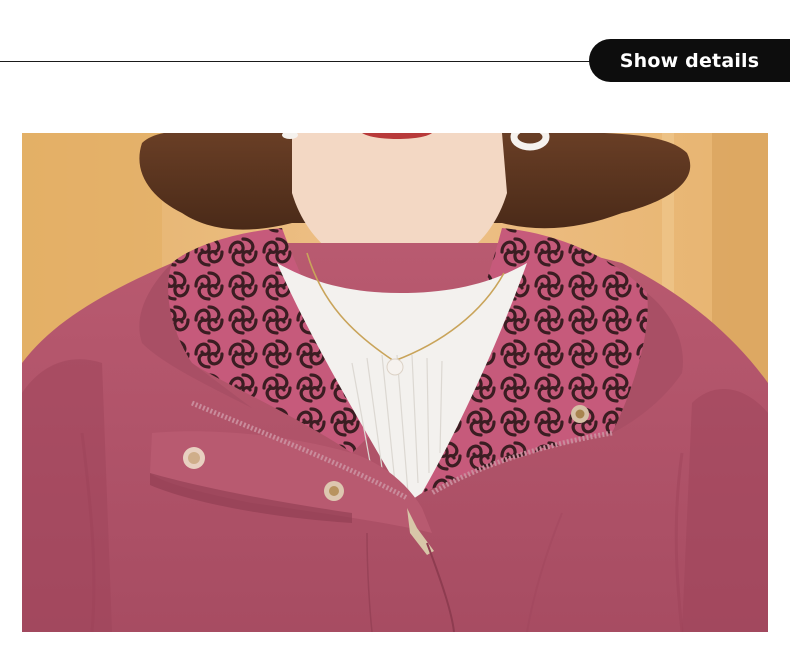 The width and height of the screenshot is (790, 656). I want to click on header-divider-line, so click(300, 61).